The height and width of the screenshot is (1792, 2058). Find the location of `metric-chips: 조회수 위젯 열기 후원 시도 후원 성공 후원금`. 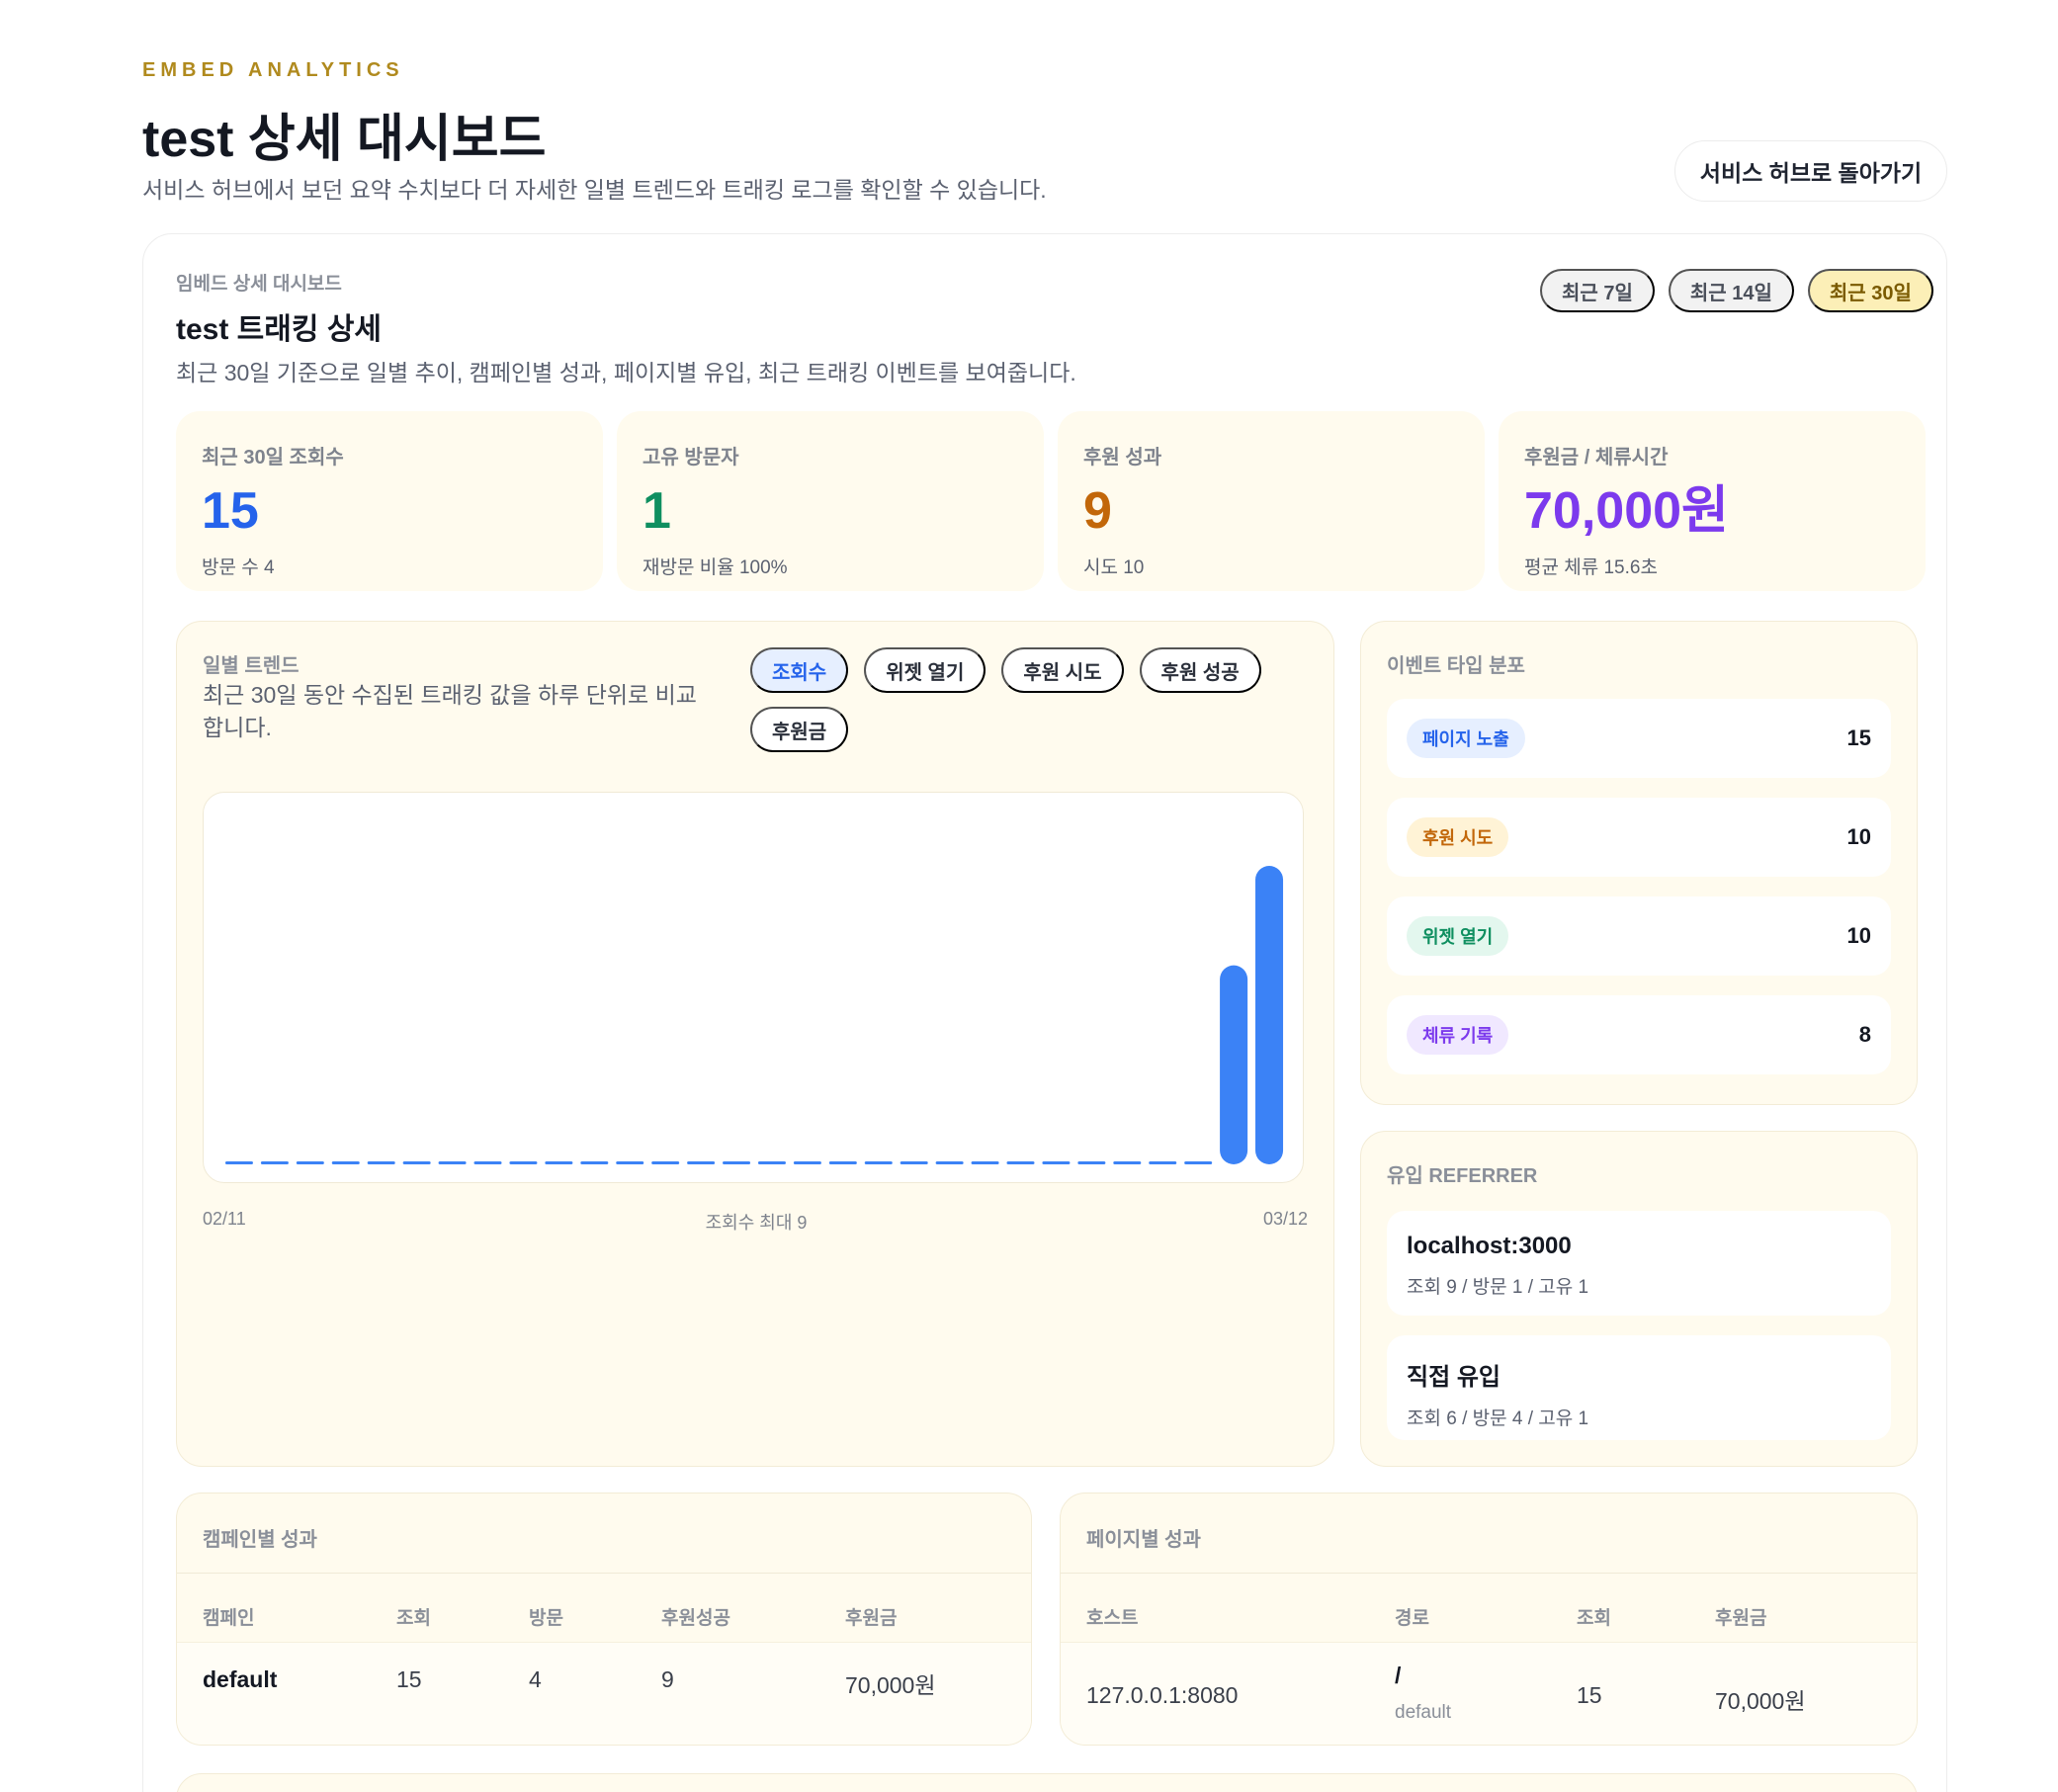

metric-chips: 조회수 위젯 열기 후원 시도 후원 성공 후원금 is located at coordinates (1007, 699).